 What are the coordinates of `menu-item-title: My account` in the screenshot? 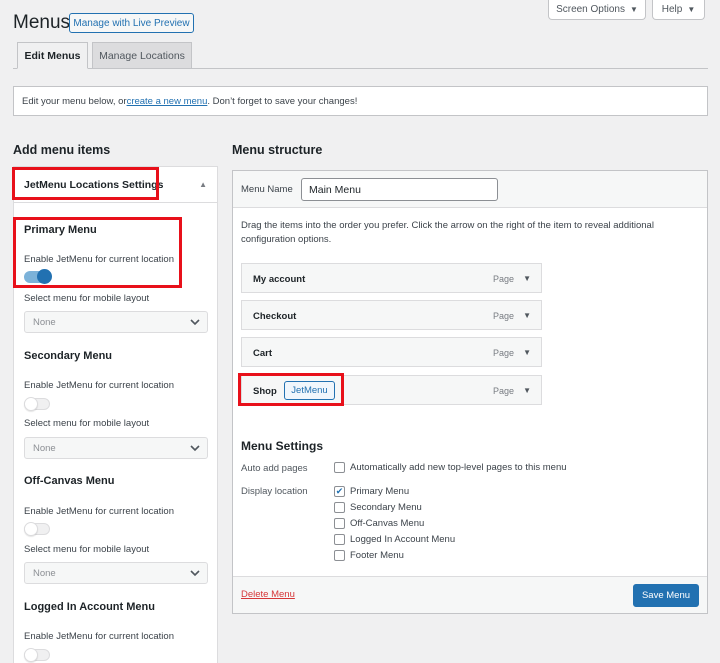 It's located at (279, 279).